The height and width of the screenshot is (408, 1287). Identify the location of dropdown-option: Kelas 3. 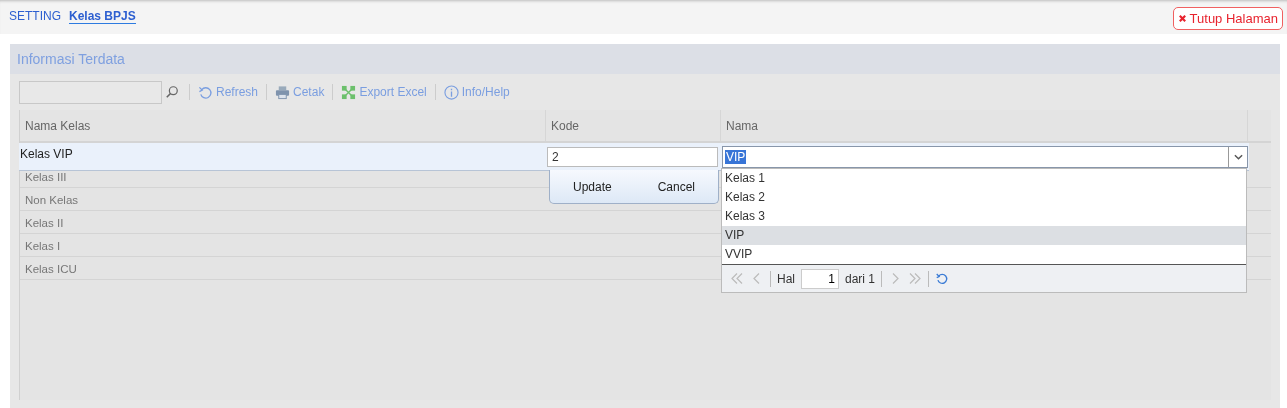
(984, 216).